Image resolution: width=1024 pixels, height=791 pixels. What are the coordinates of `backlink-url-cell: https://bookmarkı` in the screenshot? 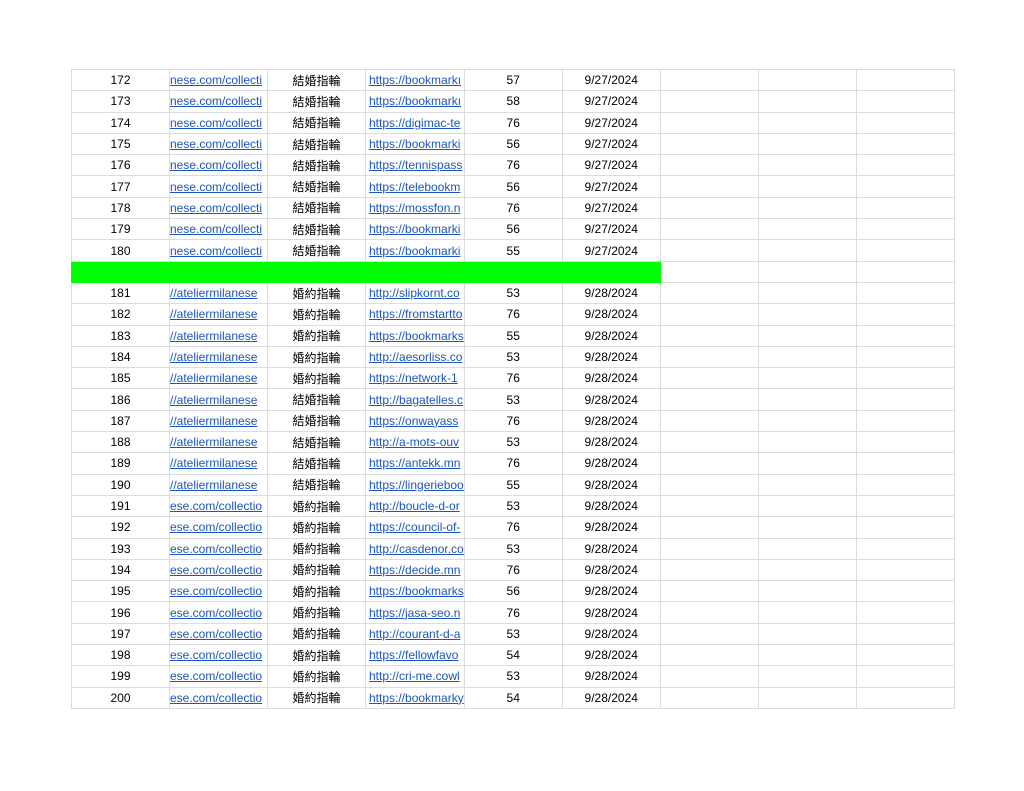 It's located at (415, 80).